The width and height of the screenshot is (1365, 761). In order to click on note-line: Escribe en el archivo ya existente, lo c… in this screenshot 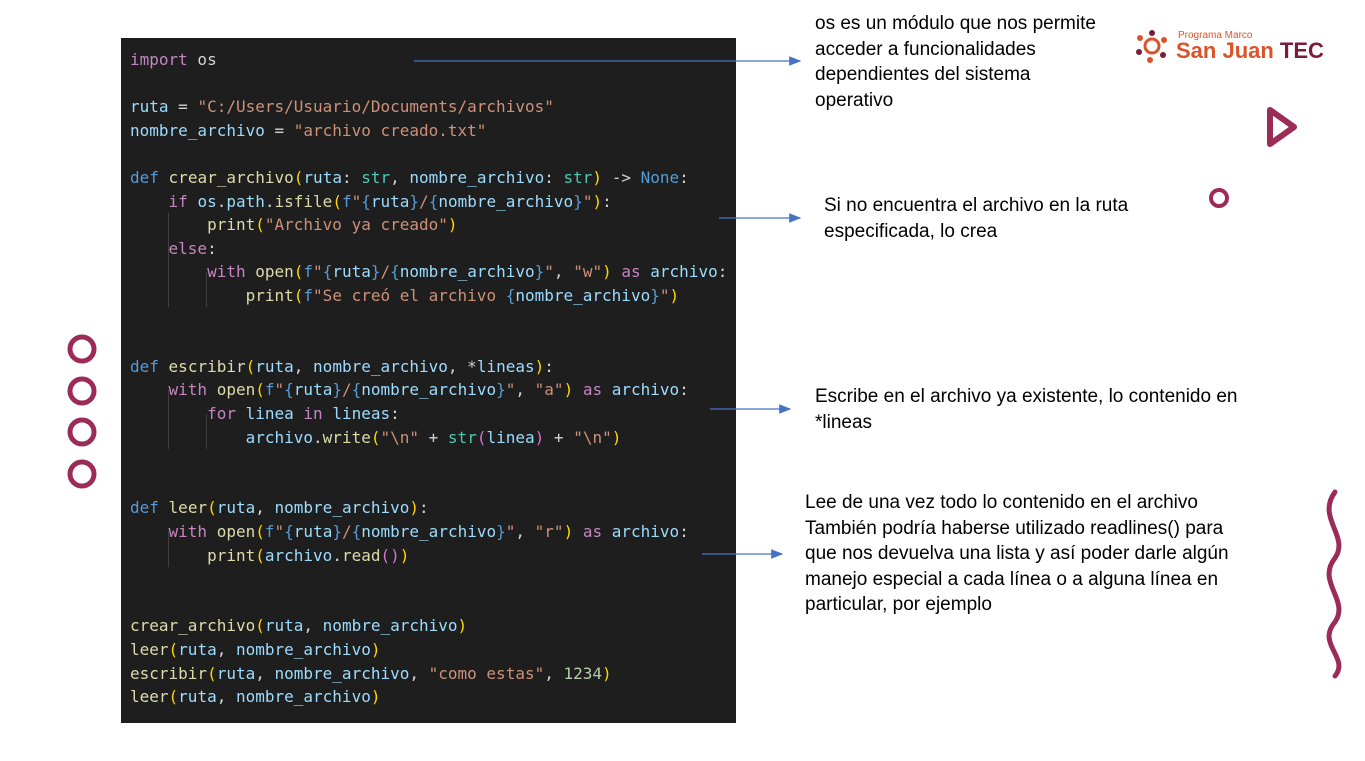, I will do `click(1026, 396)`.